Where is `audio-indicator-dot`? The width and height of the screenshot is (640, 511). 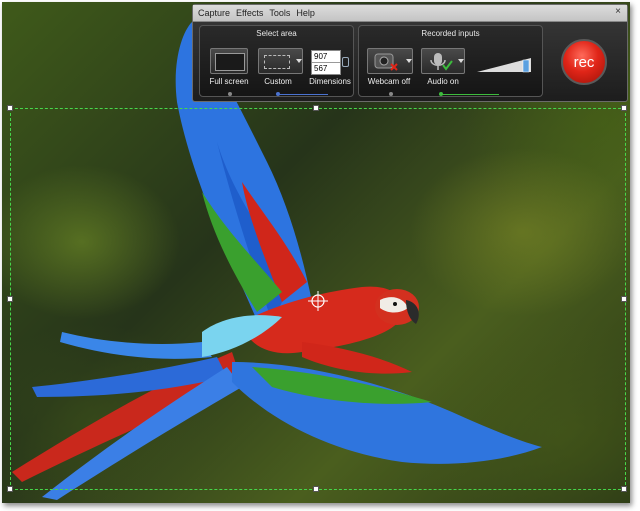
audio-indicator-dot is located at coordinates (441, 94).